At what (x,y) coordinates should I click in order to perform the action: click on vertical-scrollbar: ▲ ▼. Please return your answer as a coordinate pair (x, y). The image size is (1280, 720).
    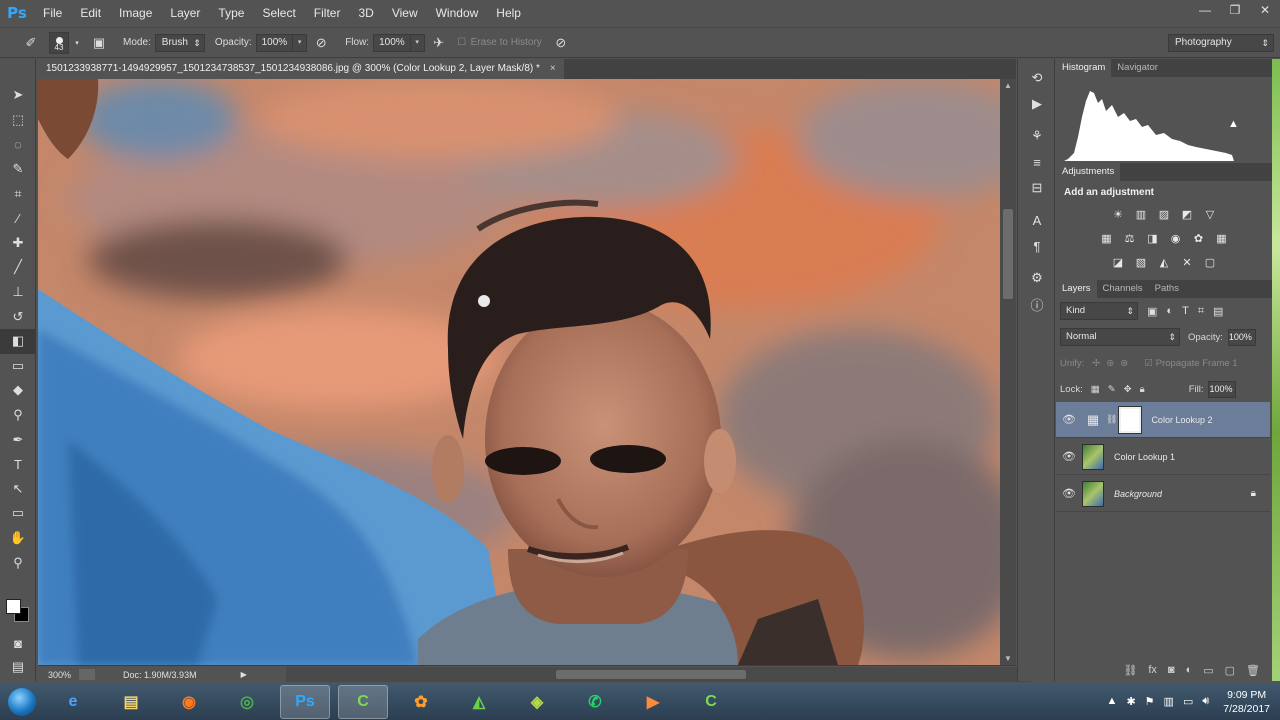
    Looking at the image, I should click on (1008, 372).